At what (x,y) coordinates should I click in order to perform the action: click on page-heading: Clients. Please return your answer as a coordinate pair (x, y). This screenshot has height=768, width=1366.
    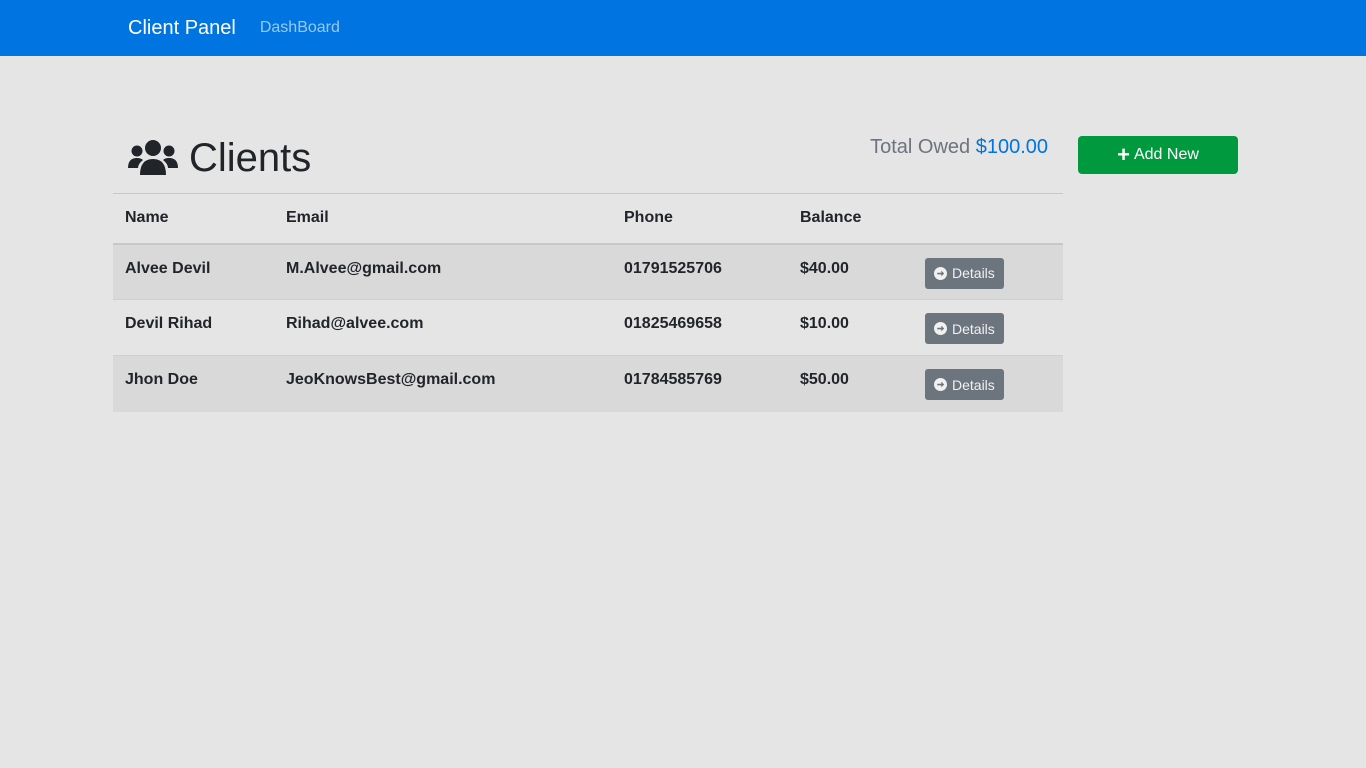
    Looking at the image, I should click on (250, 158).